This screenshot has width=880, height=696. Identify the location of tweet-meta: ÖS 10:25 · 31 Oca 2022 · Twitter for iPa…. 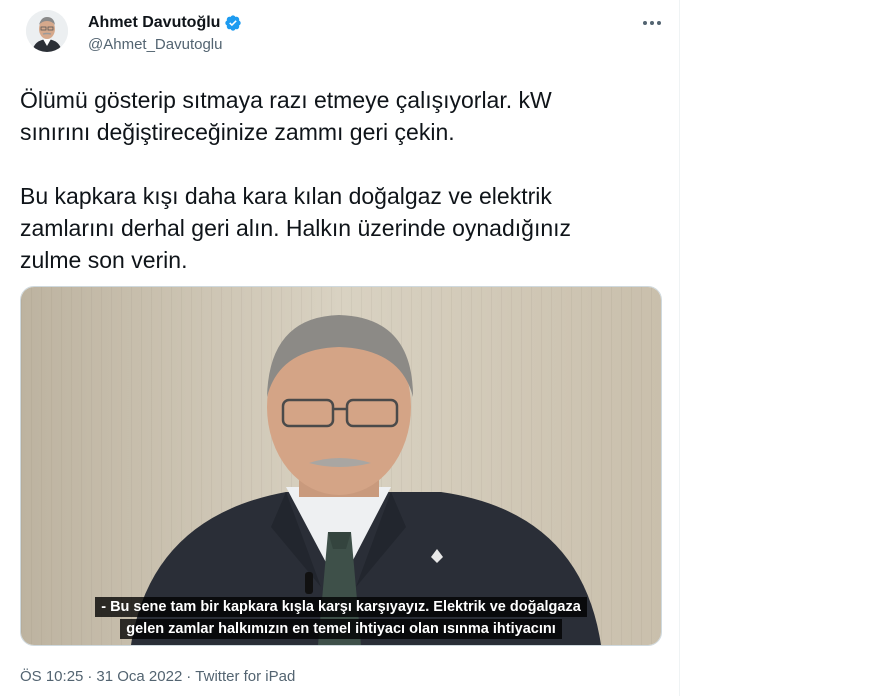
(157, 676).